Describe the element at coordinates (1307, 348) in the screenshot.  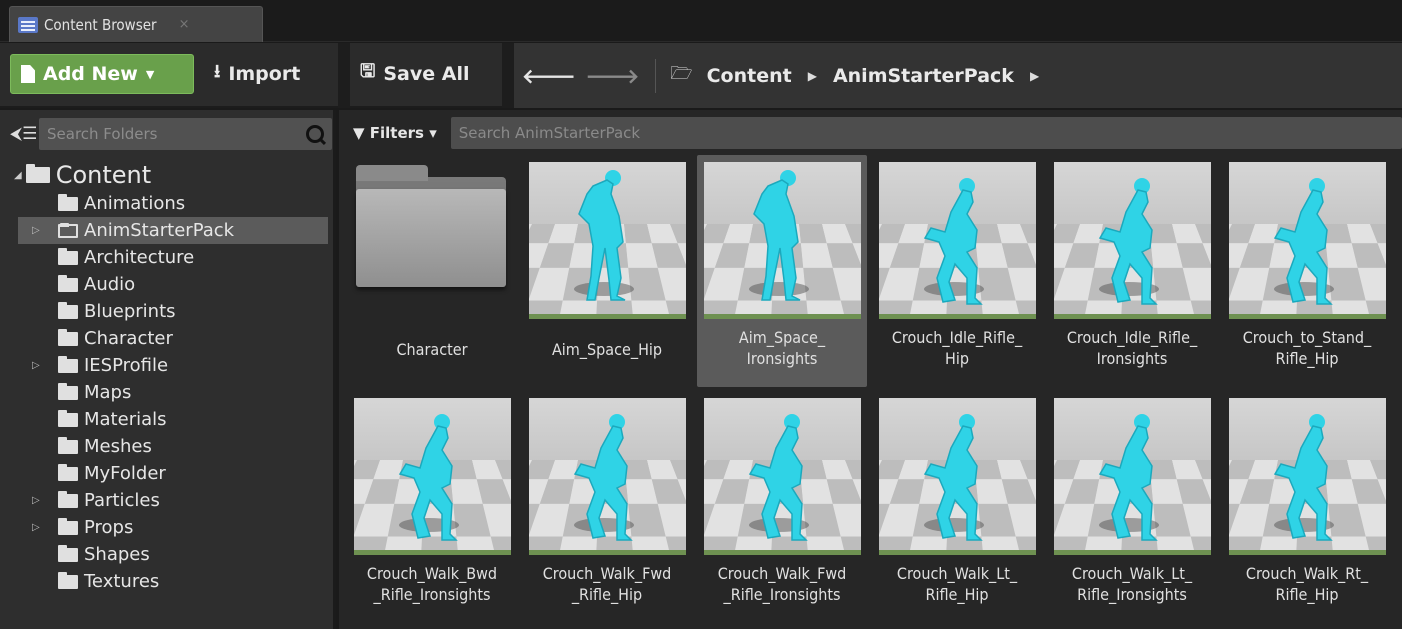
I see `asset-label: Crouch_to_Stand_ Rifle_Hip` at that location.